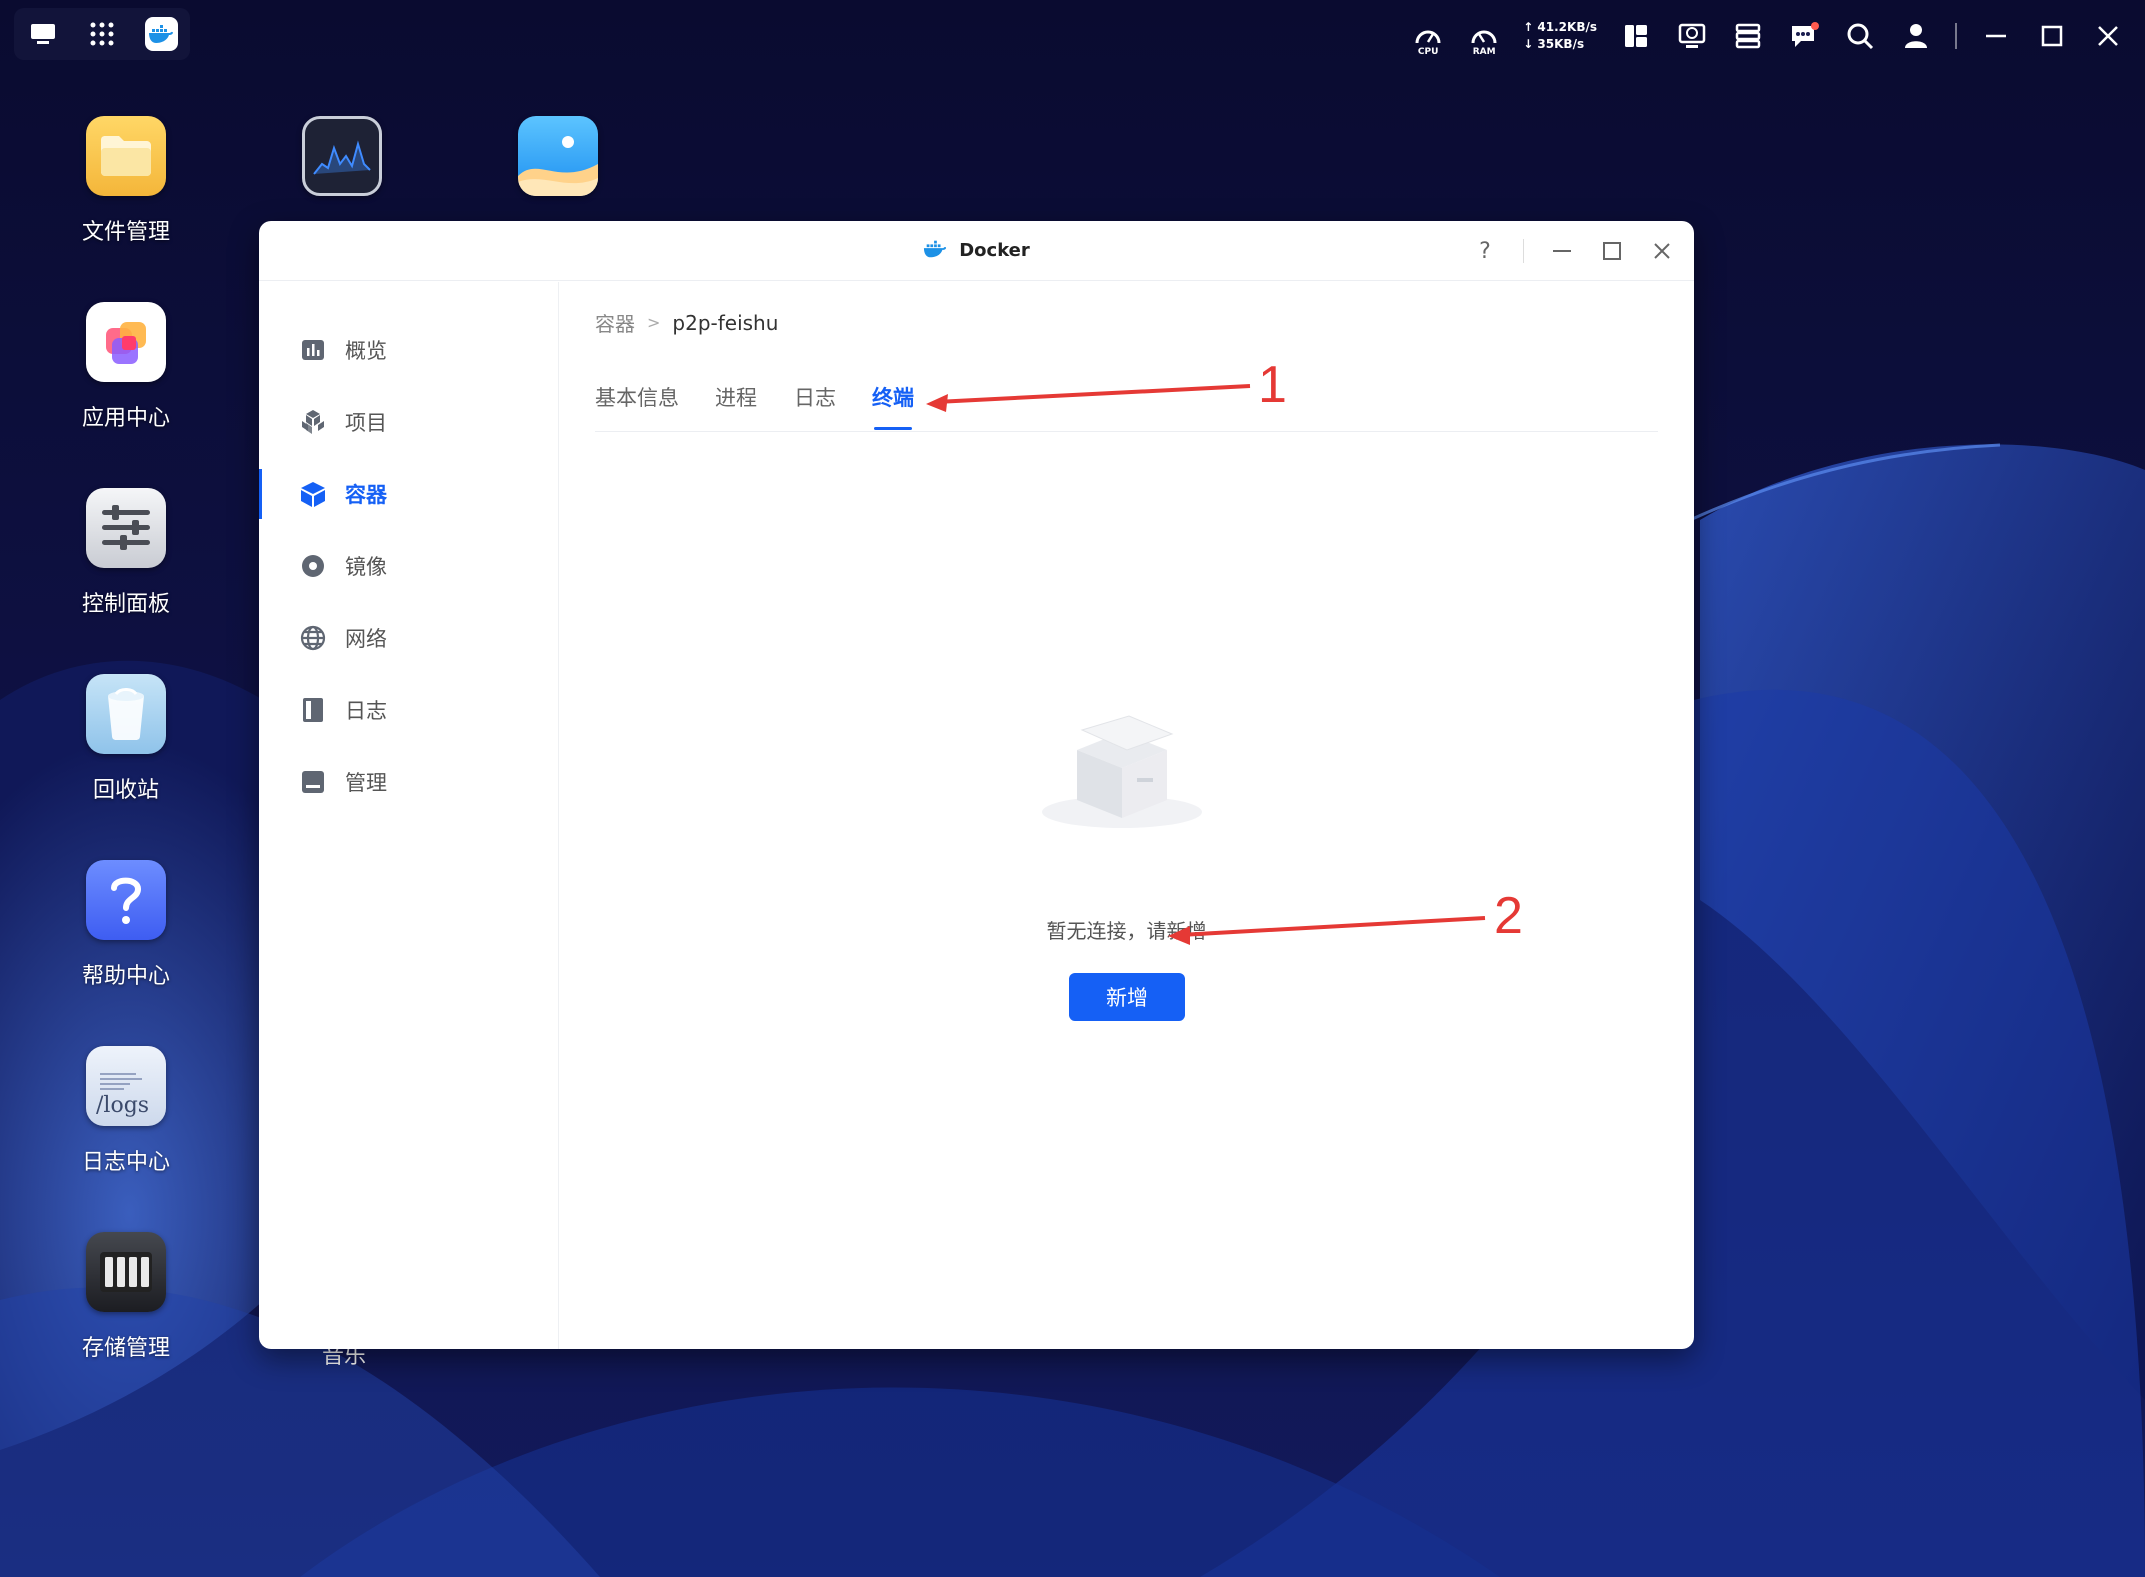 The height and width of the screenshot is (1577, 2145). I want to click on breadcrumb-root: 容器, so click(615, 322).